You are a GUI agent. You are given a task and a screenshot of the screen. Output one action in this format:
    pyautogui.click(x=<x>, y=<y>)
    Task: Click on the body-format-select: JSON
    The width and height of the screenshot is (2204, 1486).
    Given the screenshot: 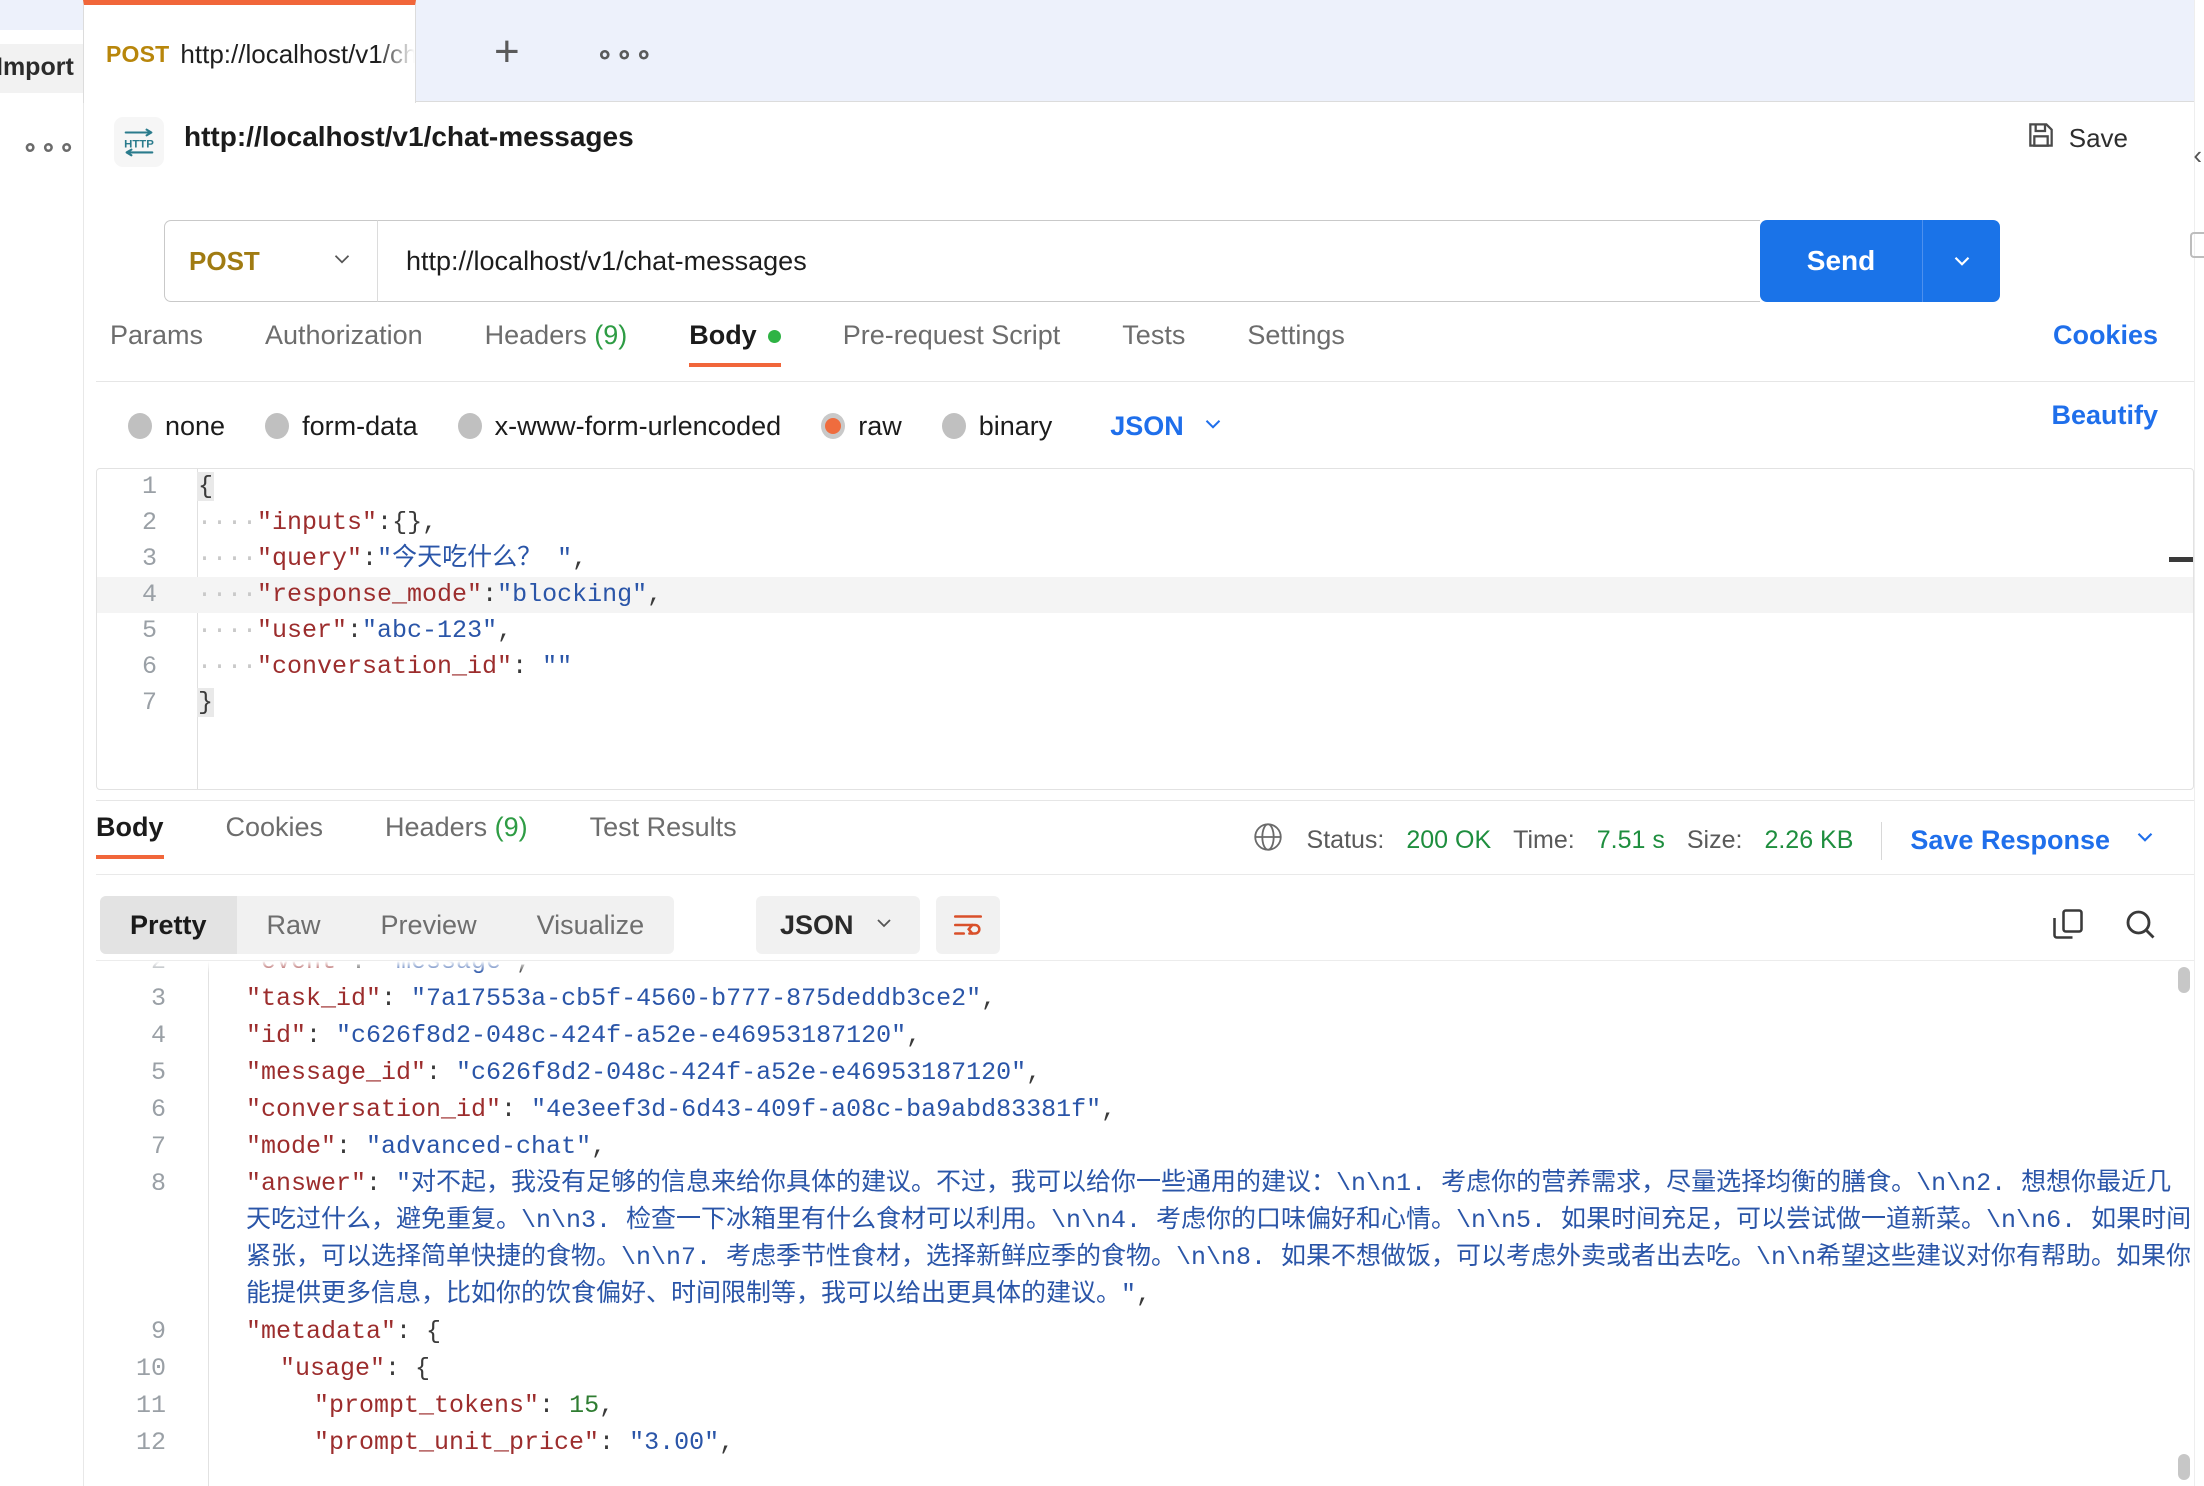 What is the action you would take?
    pyautogui.click(x=1168, y=426)
    